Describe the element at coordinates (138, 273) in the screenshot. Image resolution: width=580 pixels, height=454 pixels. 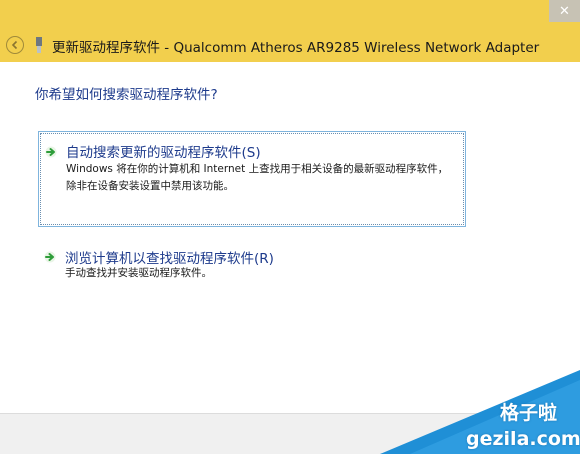
I see `option-description: 手动查找并安装驱动程序软件。` at that location.